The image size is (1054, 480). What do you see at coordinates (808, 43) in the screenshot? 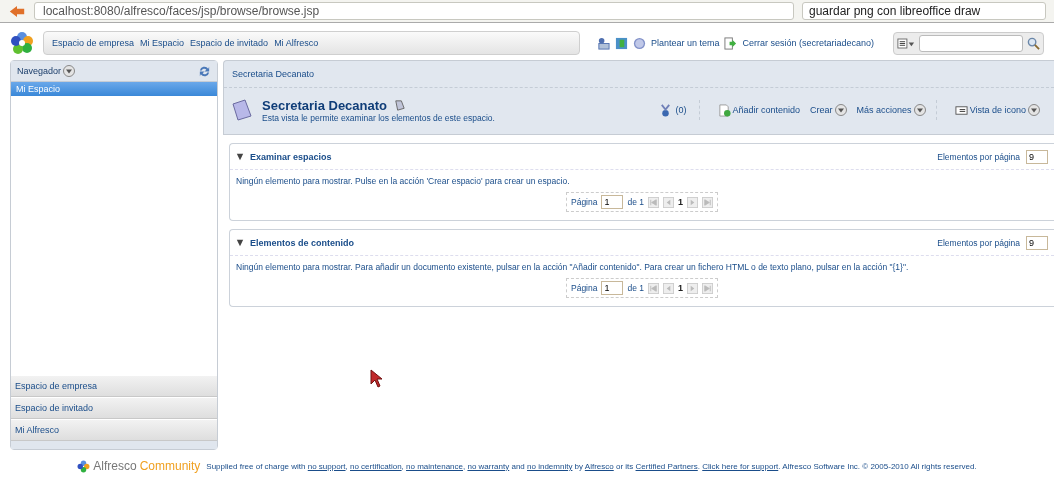
I see `logout-link: Cerrar sesión (secretariadecano)` at bounding box center [808, 43].